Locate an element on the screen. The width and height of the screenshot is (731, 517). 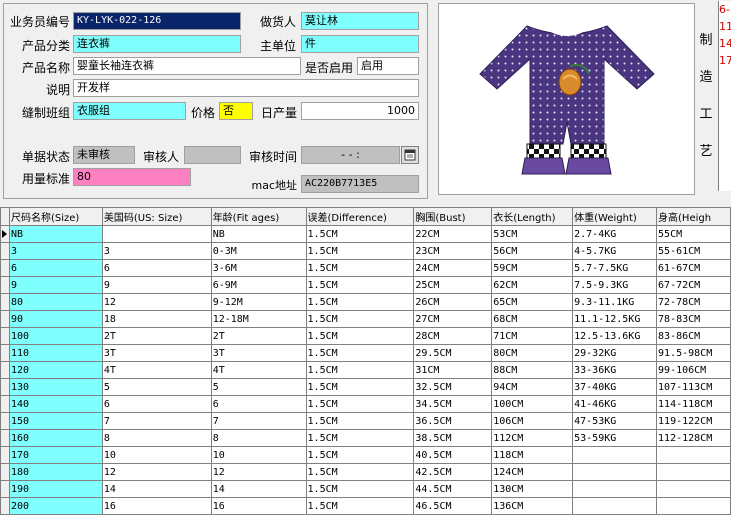
table-row: 130 5 5 1.5CM 32.5CM 94CM 37-40KG 107-113CM is located at coordinates (365, 387).